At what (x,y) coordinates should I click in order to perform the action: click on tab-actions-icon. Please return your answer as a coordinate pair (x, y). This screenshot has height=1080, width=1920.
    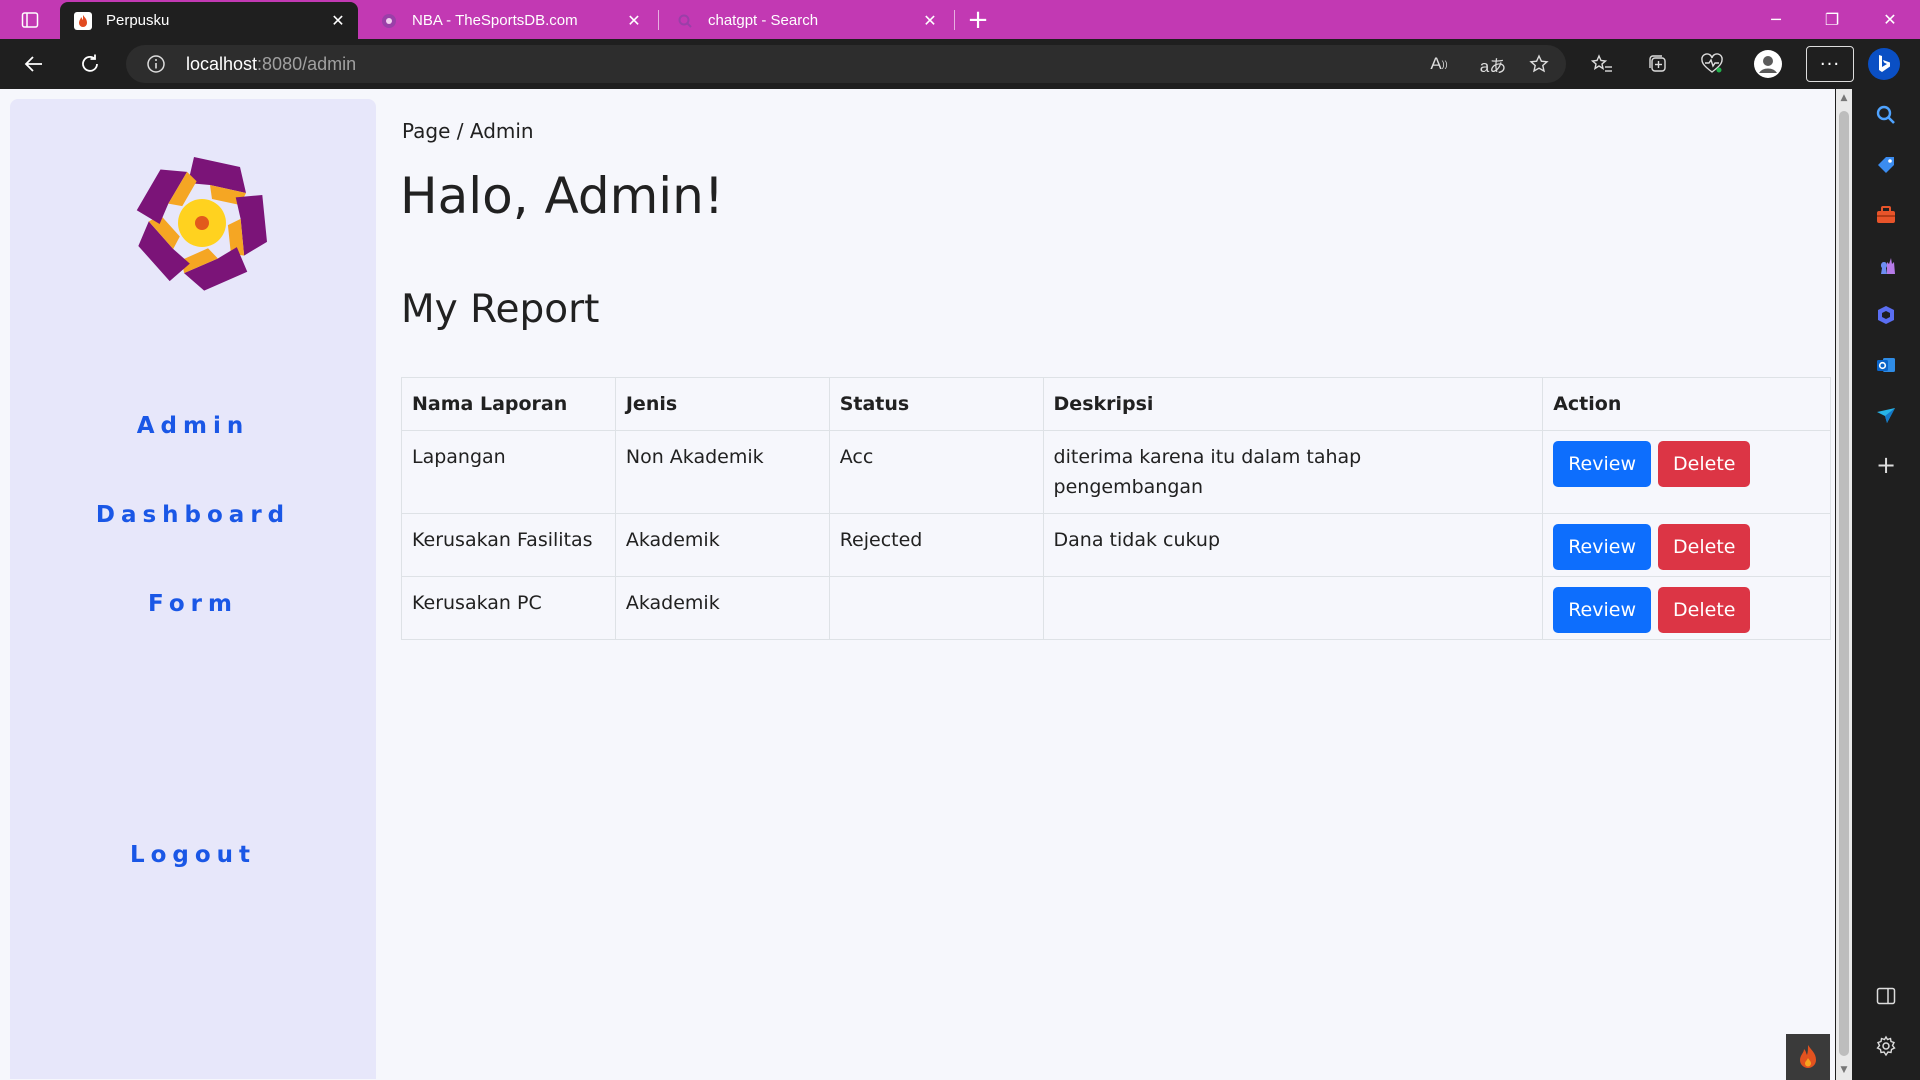
    Looking at the image, I should click on (30, 20).